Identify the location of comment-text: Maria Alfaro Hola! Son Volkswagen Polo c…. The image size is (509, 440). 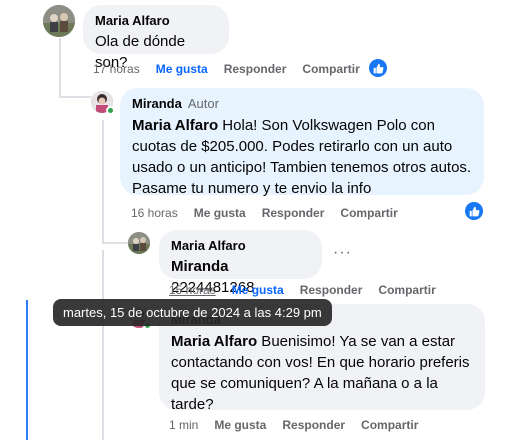
(302, 157).